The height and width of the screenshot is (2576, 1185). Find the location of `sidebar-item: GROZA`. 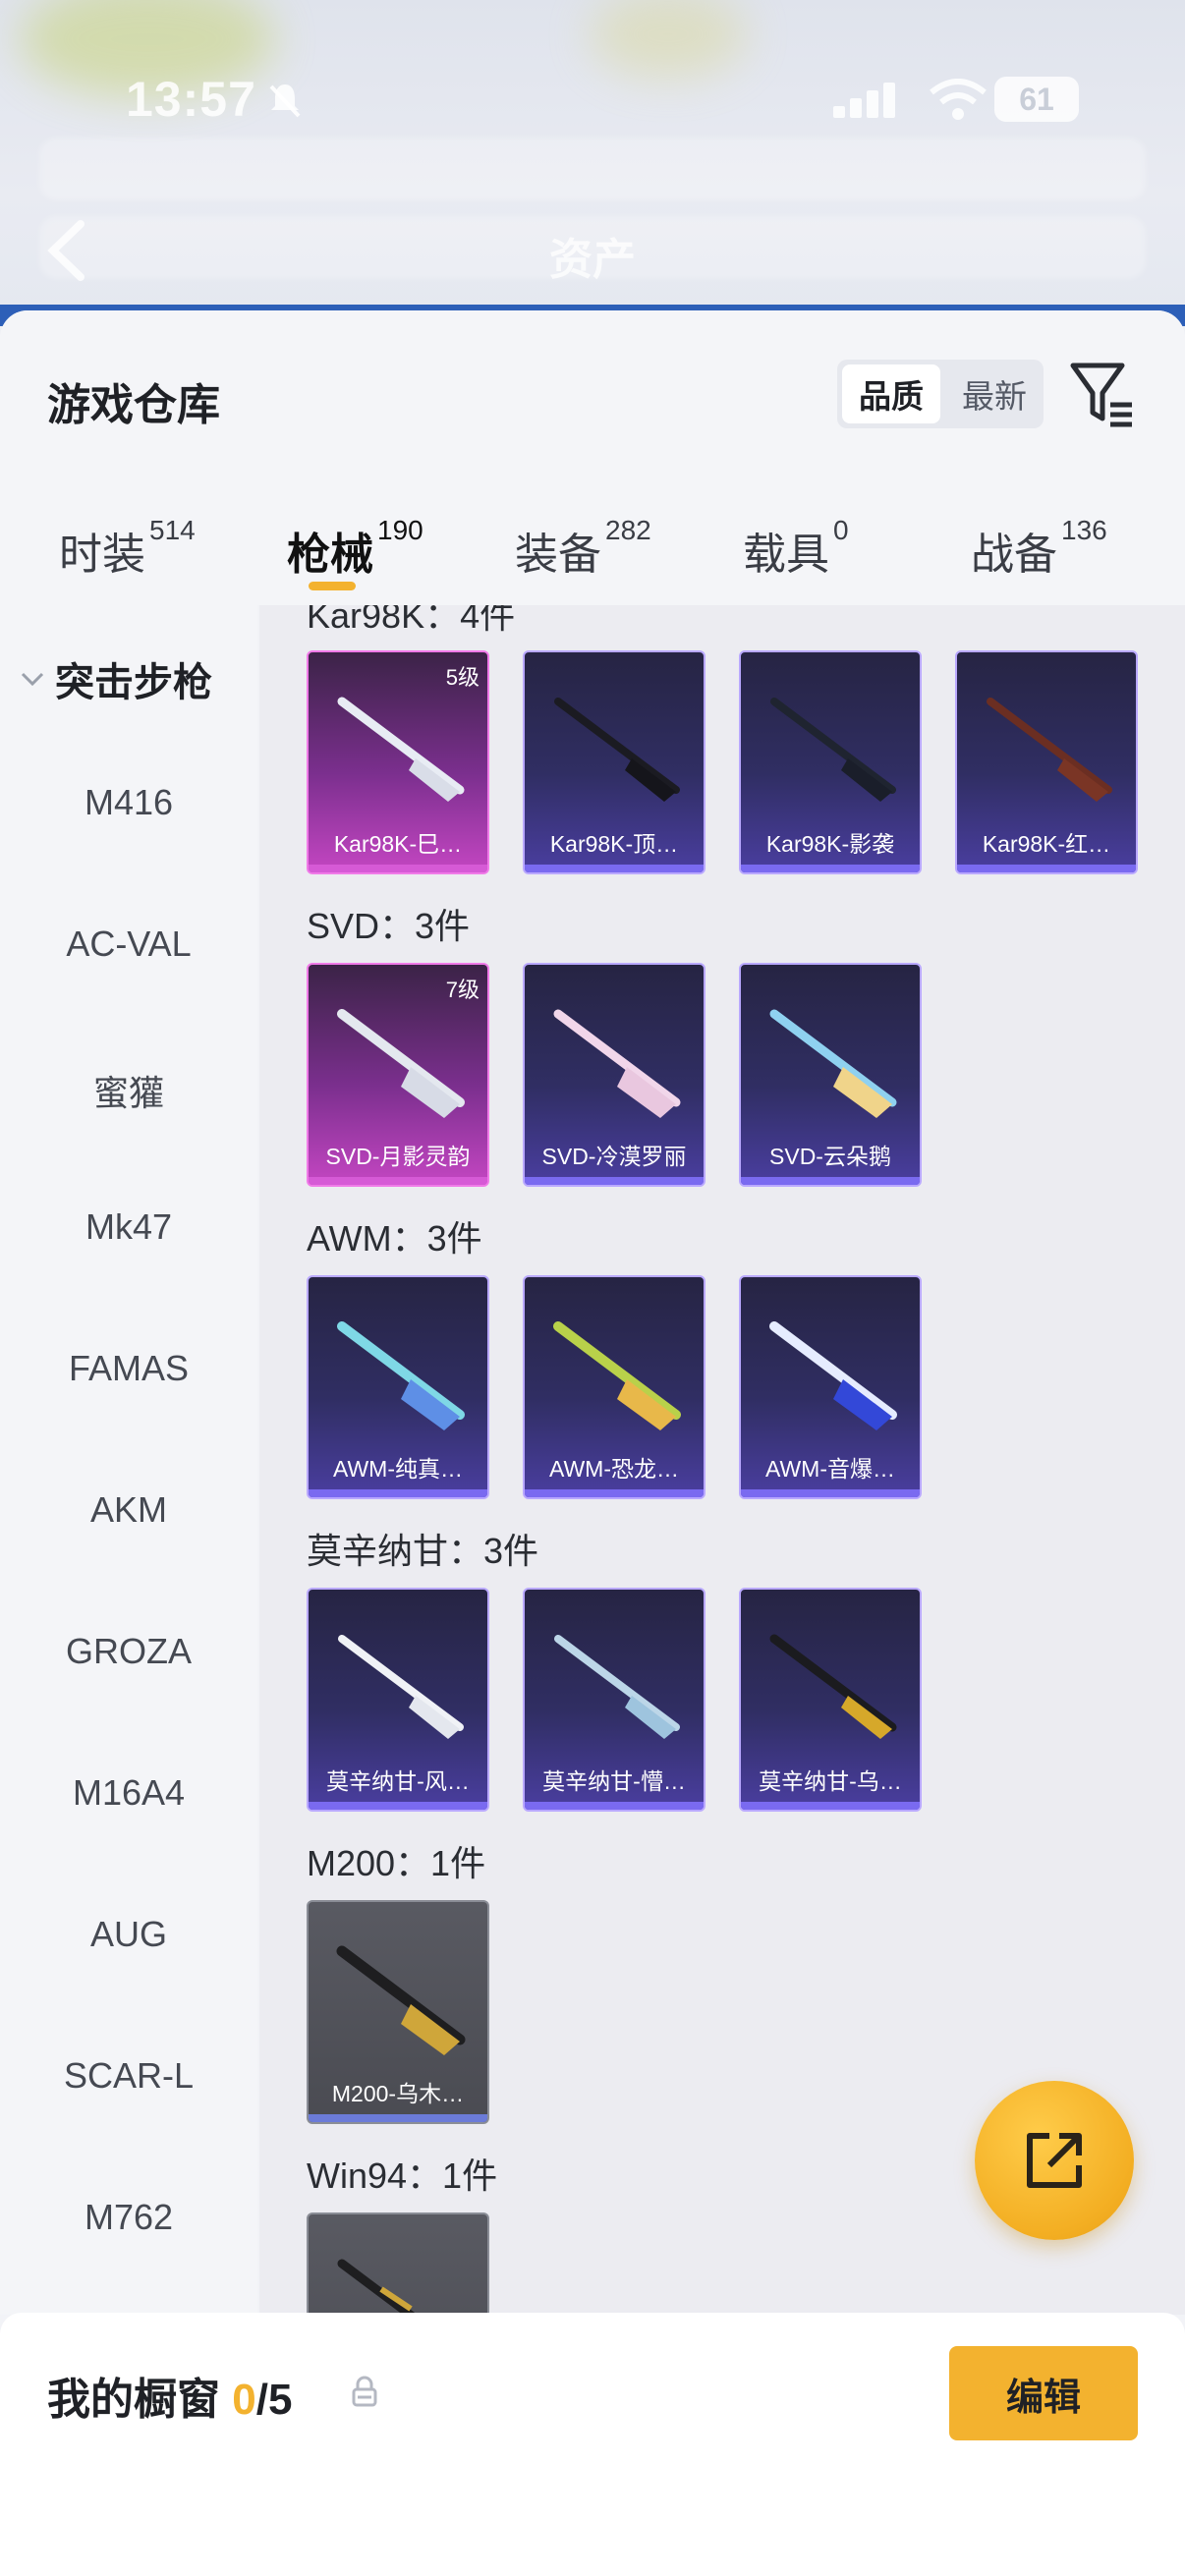

sidebar-item: GROZA is located at coordinates (129, 1651).